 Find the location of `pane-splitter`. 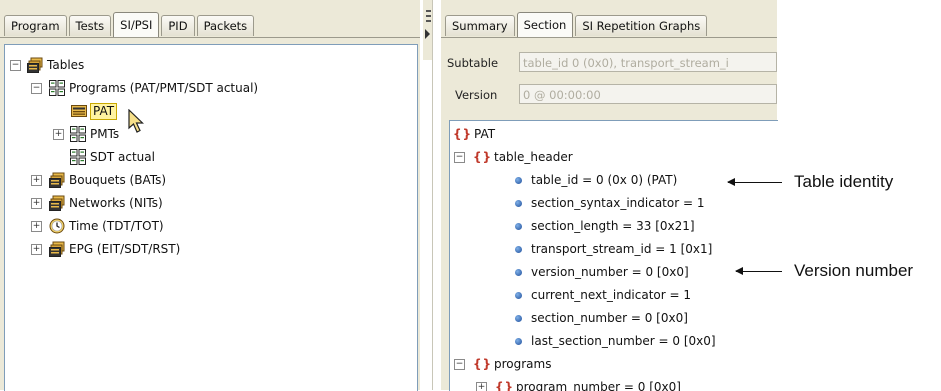

pane-splitter is located at coordinates (430, 195).